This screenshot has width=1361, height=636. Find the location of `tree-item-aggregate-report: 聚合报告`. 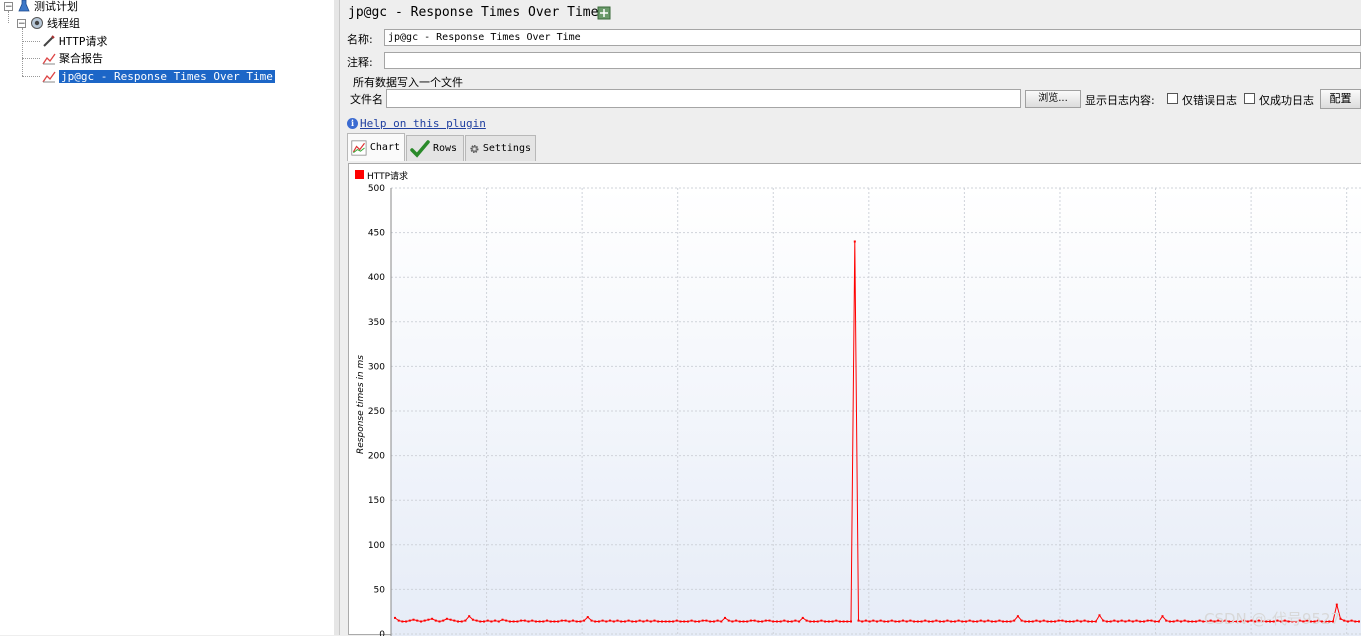

tree-item-aggregate-report: 聚合报告 is located at coordinates (72, 58).